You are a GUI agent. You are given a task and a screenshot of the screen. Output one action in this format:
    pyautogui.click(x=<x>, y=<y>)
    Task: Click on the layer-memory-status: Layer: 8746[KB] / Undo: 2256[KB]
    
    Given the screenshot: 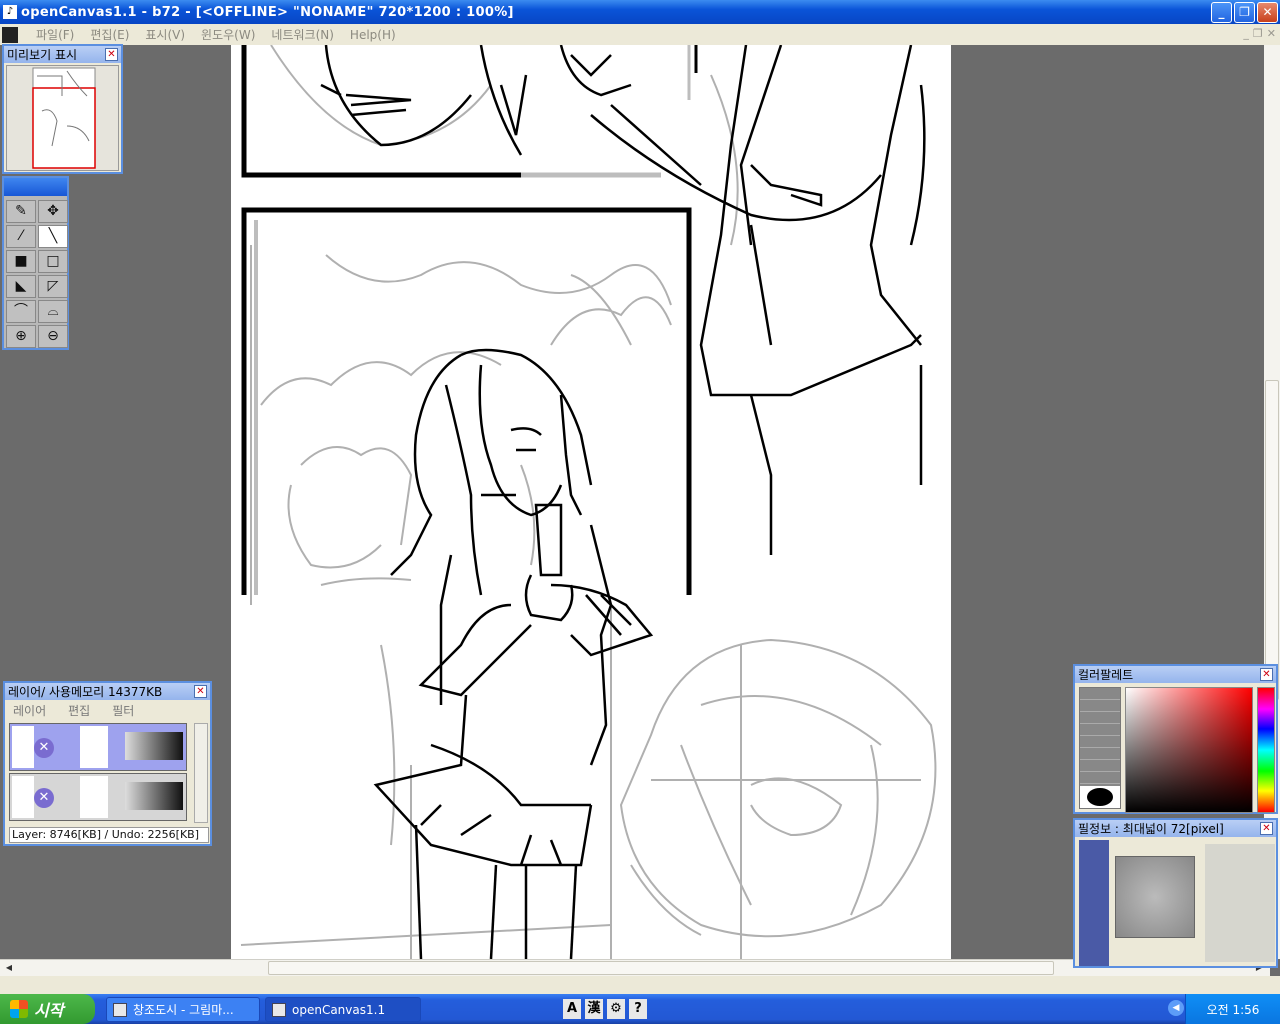 What is the action you would take?
    pyautogui.click(x=109, y=835)
    